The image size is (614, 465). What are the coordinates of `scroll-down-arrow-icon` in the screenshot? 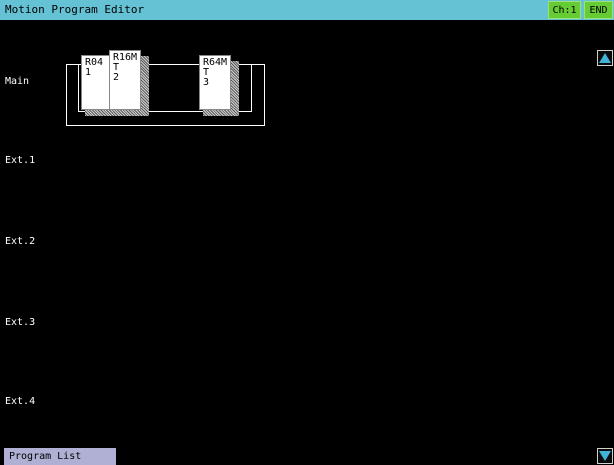 It's located at (605, 456).